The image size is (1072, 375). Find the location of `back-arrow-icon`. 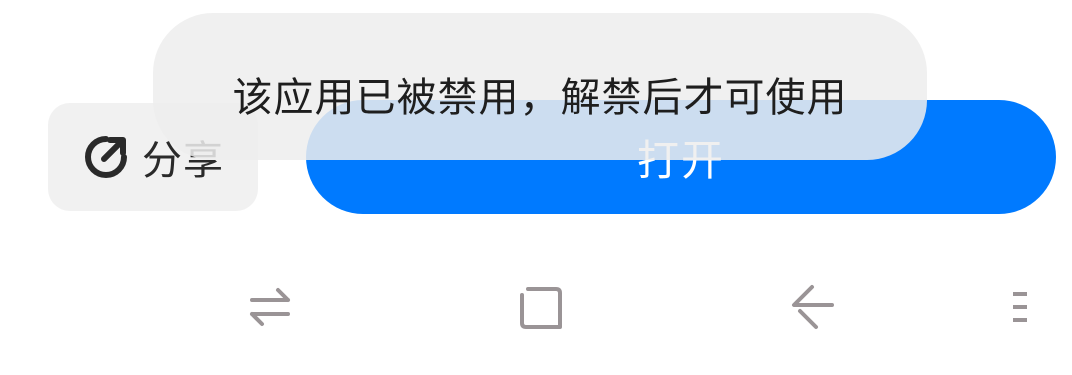

back-arrow-icon is located at coordinates (810, 307).